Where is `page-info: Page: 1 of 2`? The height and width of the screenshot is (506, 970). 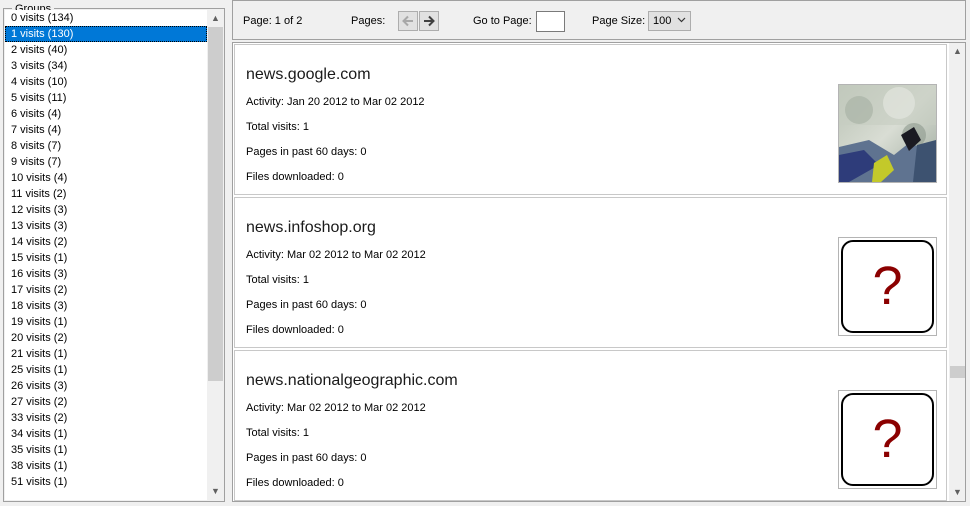 page-info: Page: 1 of 2 is located at coordinates (273, 21).